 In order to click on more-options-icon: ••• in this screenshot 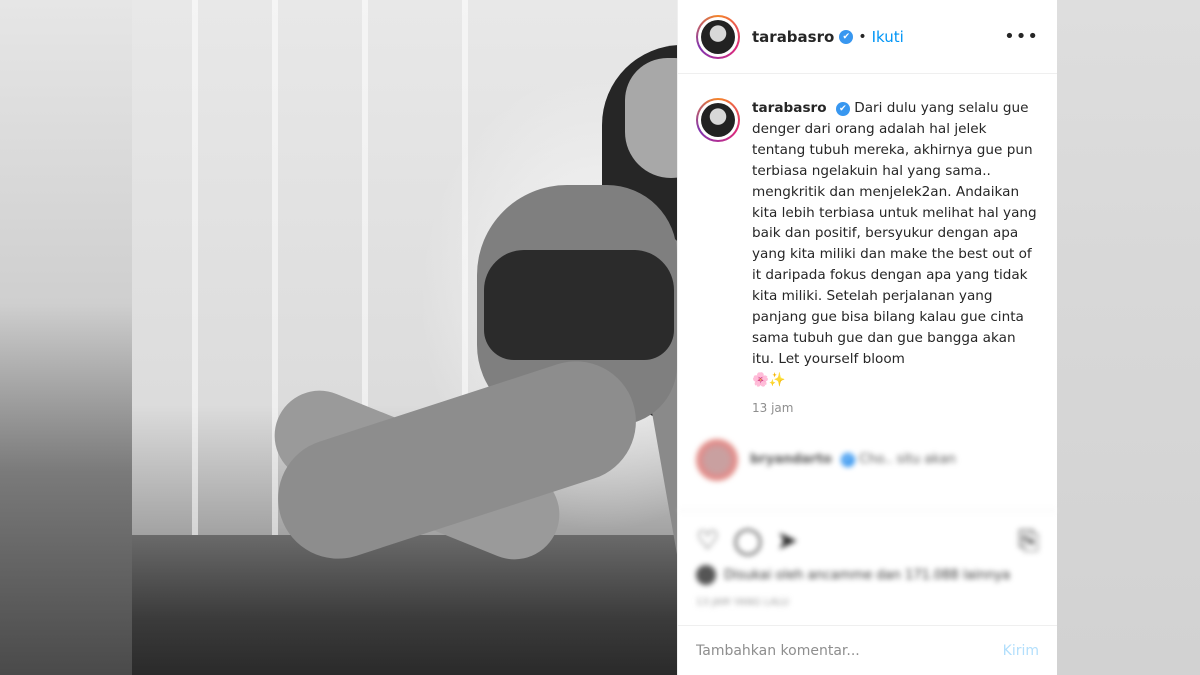, I will do `click(1021, 36)`.